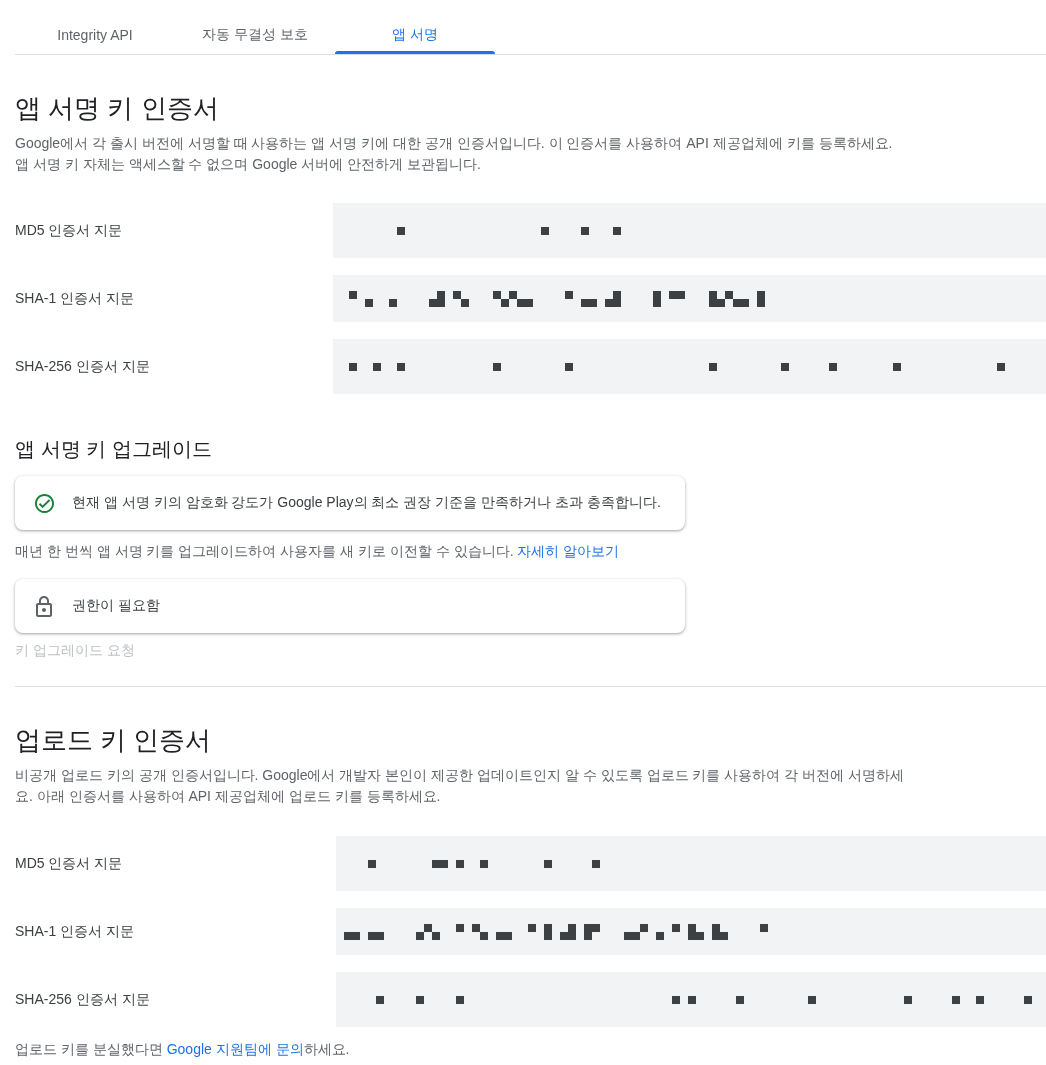 The width and height of the screenshot is (1046, 1065). Describe the element at coordinates (95, 35) in the screenshot. I see `tab: Integrity API` at that location.